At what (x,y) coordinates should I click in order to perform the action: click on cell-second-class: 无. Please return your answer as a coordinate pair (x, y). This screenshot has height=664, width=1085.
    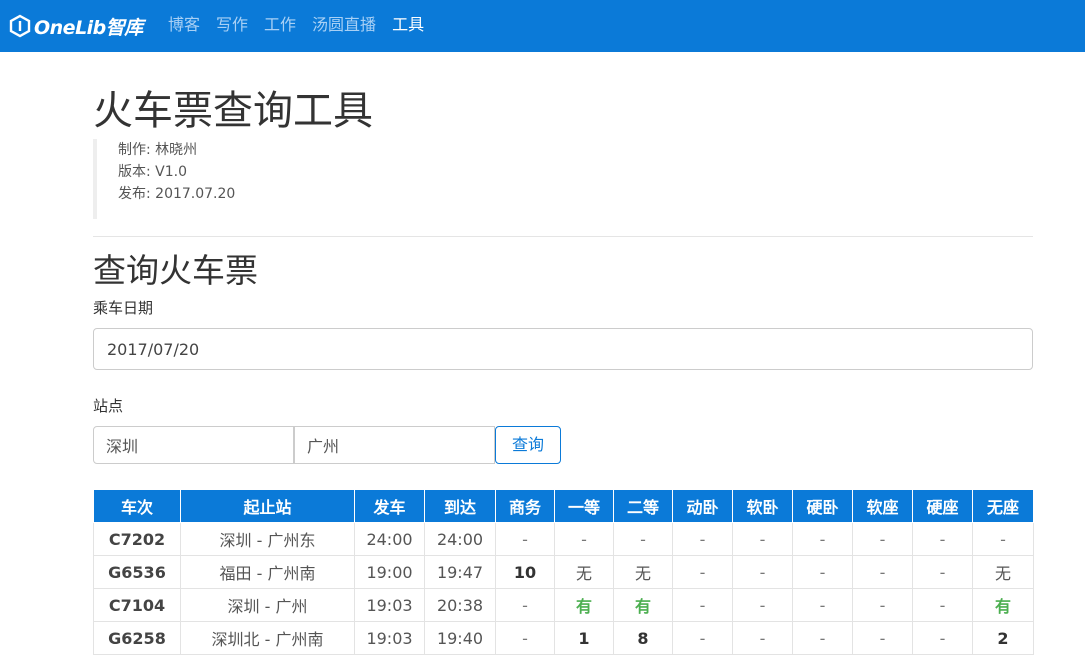
    Looking at the image, I should click on (643, 572).